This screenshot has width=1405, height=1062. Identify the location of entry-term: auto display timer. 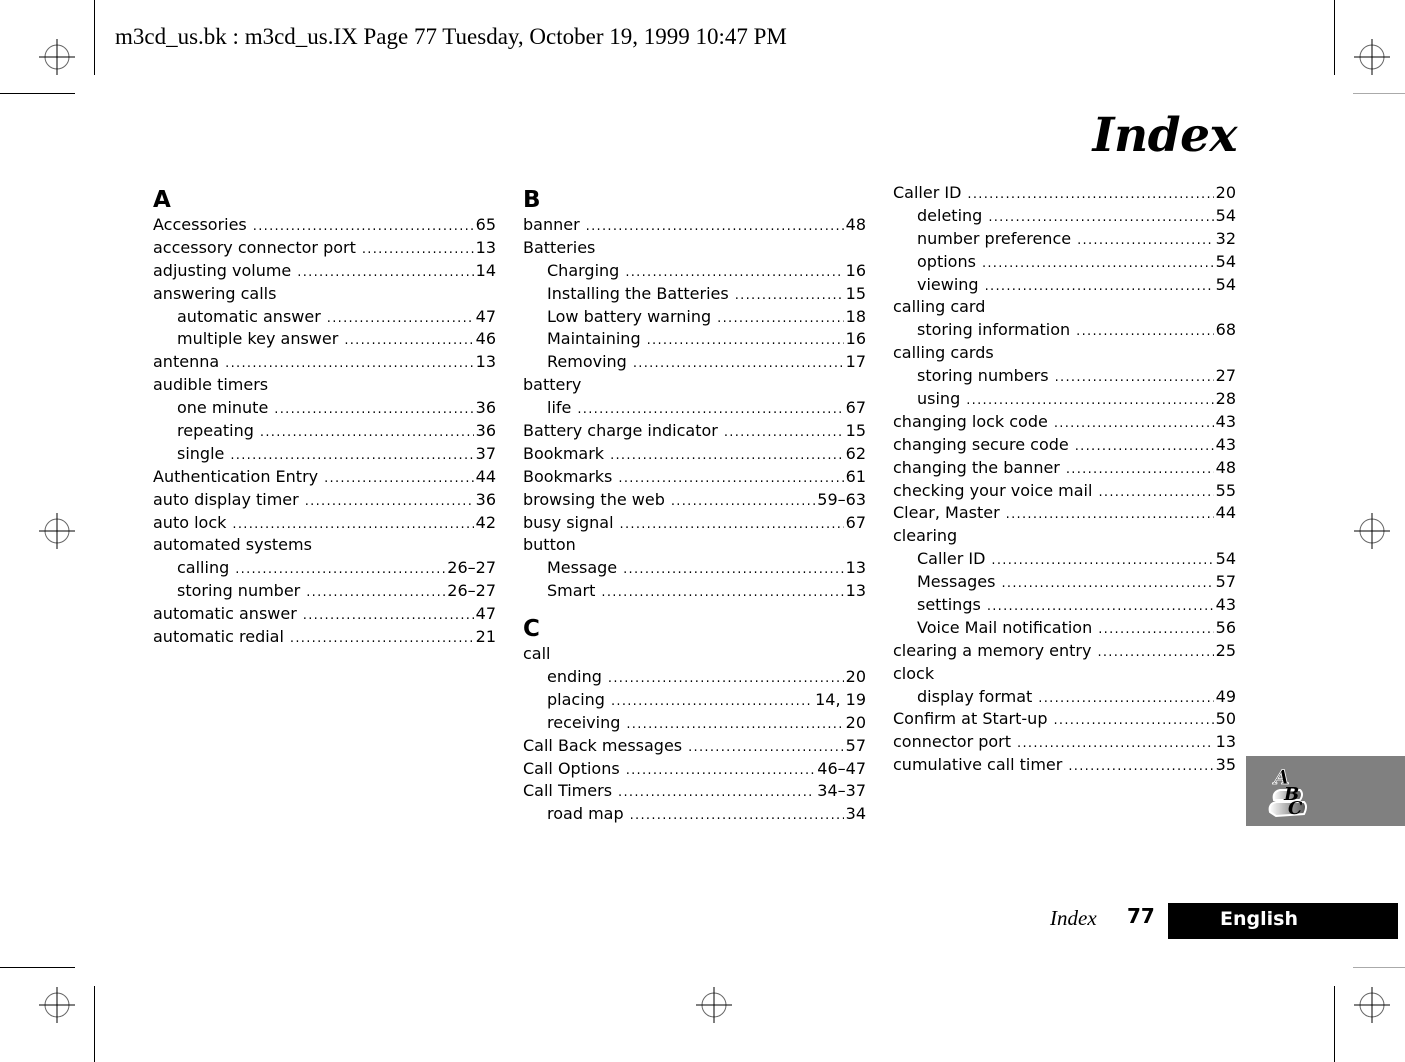
(226, 499).